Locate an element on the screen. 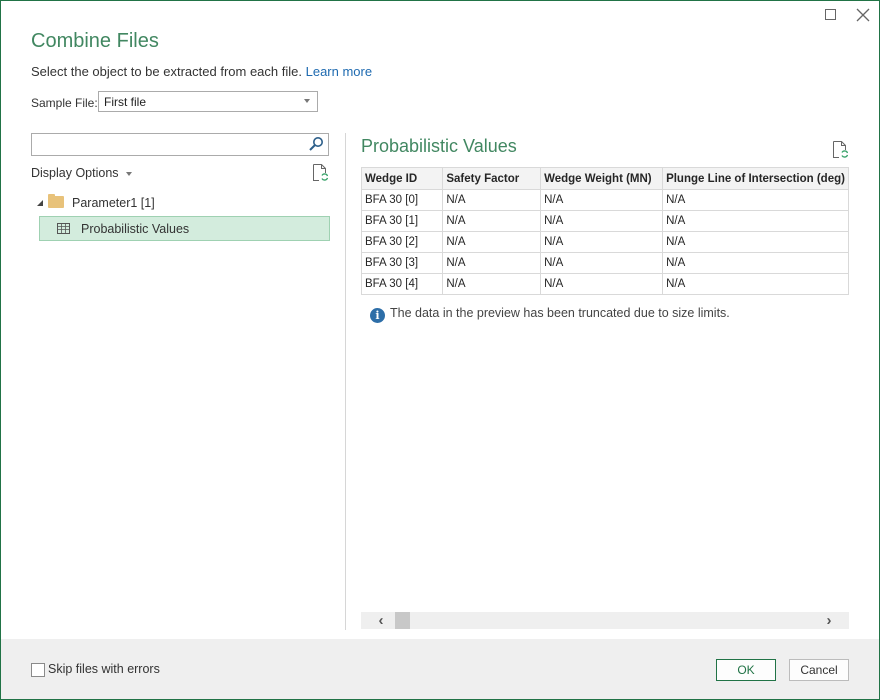  sample-file-label: Sample File: is located at coordinates (64, 103).